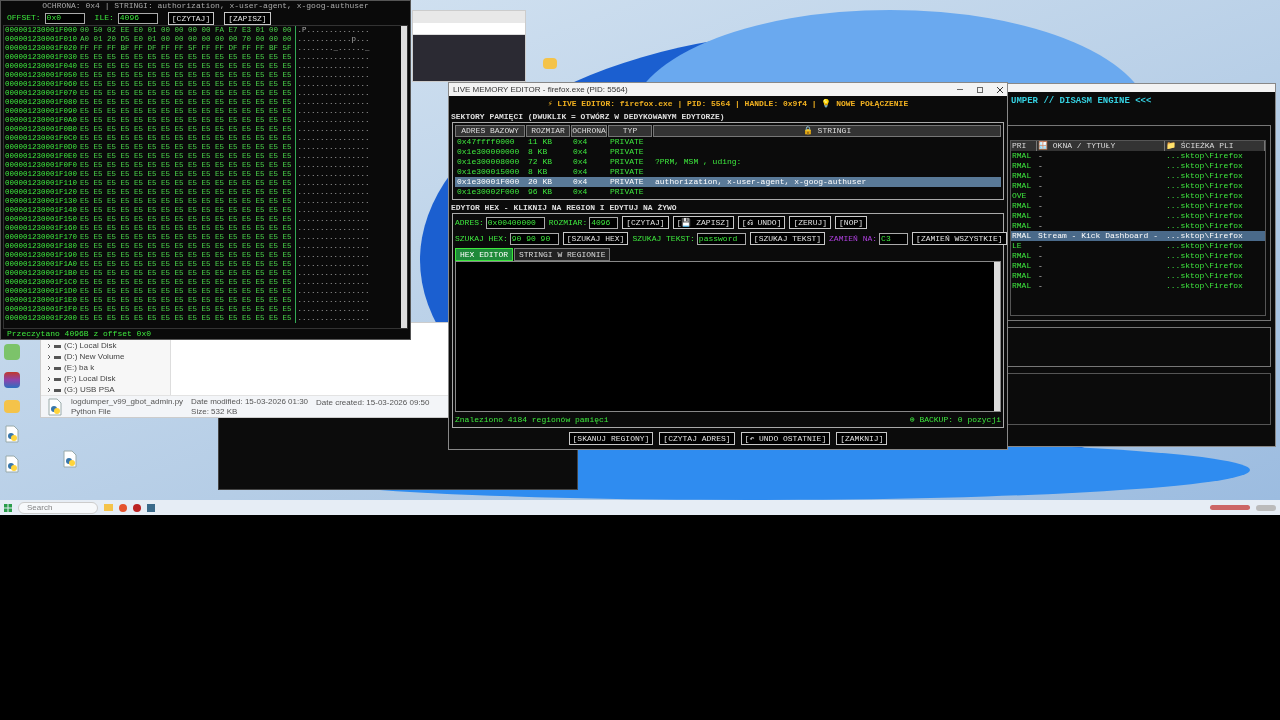  Describe the element at coordinates (488, 182) in the screenshot. I see `table-cell-text: 0x1e30001F000` at that location.